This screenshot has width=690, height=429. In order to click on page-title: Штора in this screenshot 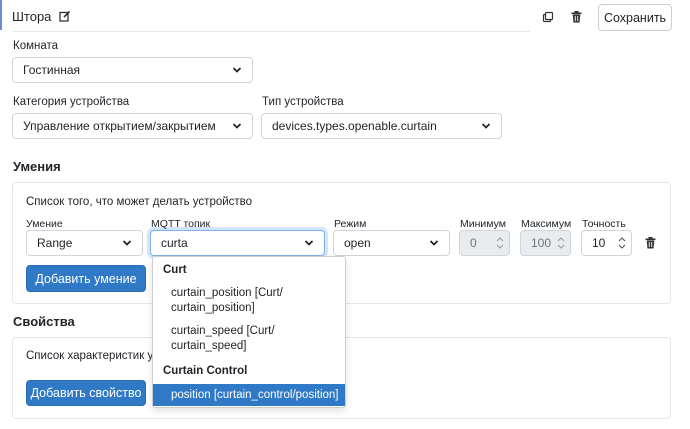, I will do `click(32, 16)`.